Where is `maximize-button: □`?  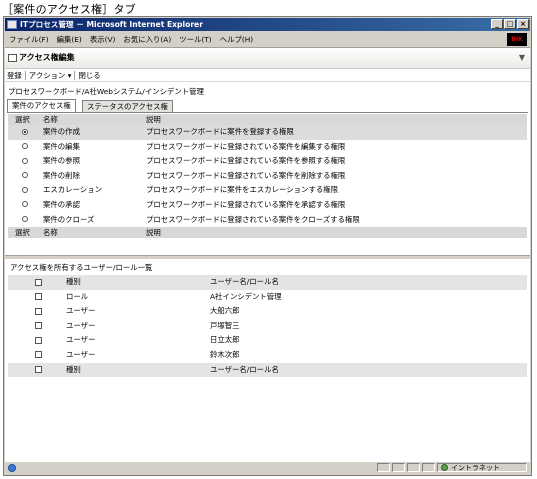 maximize-button: □ is located at coordinates (510, 24).